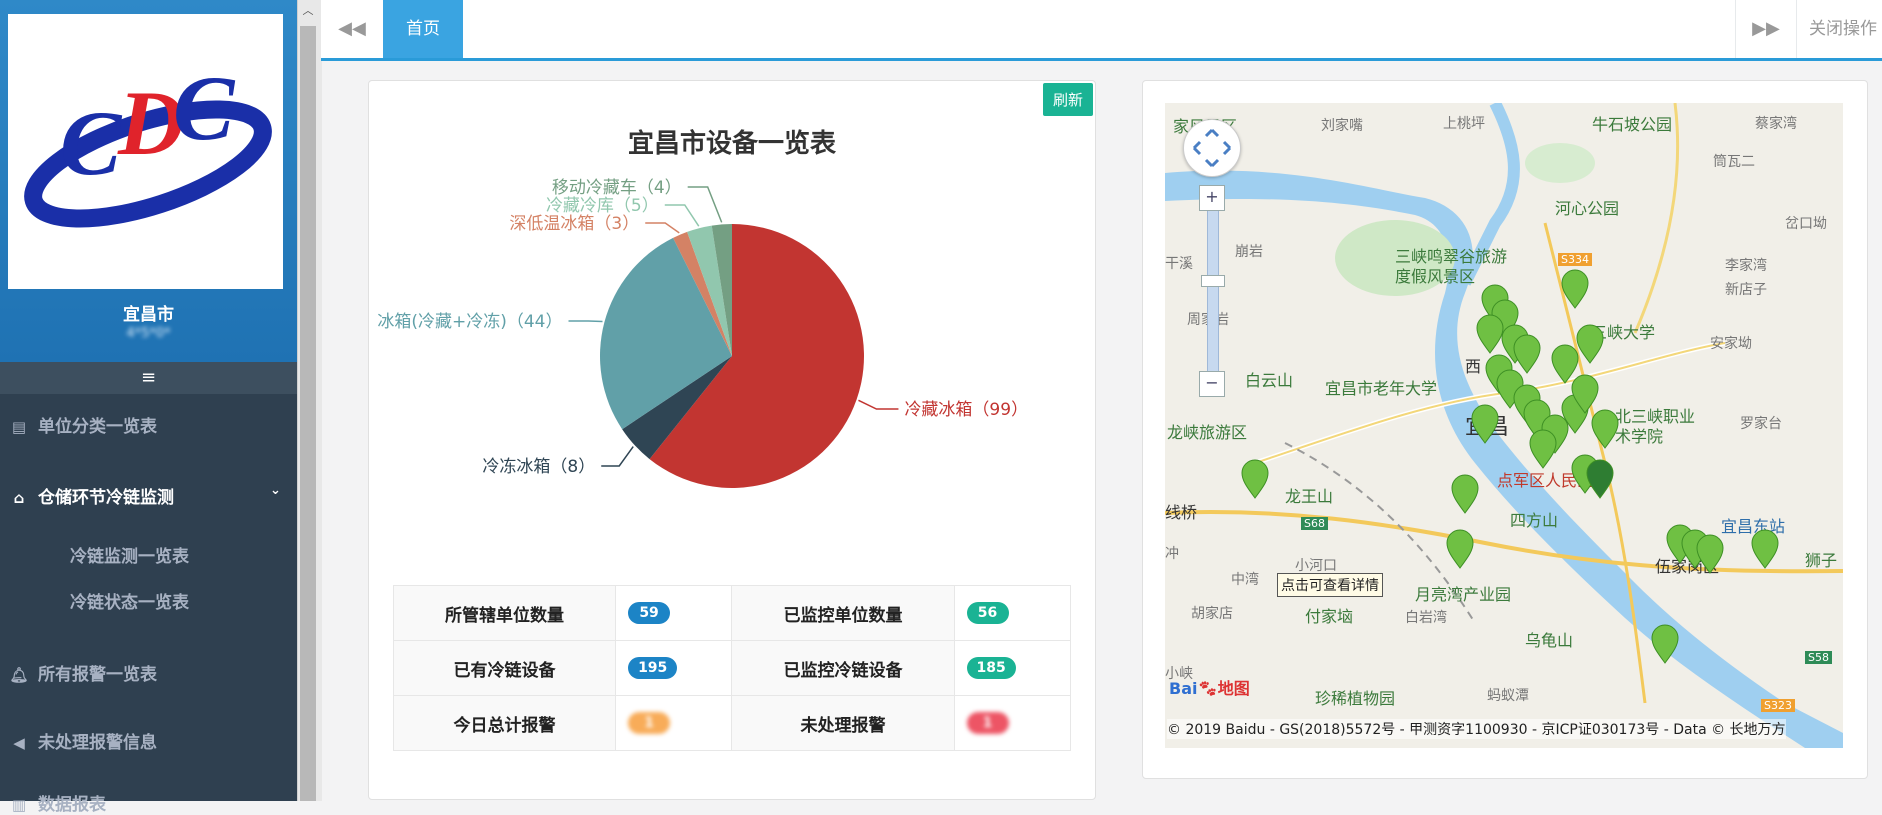 This screenshot has width=1882, height=815. Describe the element at coordinates (987, 613) in the screenshot. I see `stat-badge: 56` at that location.